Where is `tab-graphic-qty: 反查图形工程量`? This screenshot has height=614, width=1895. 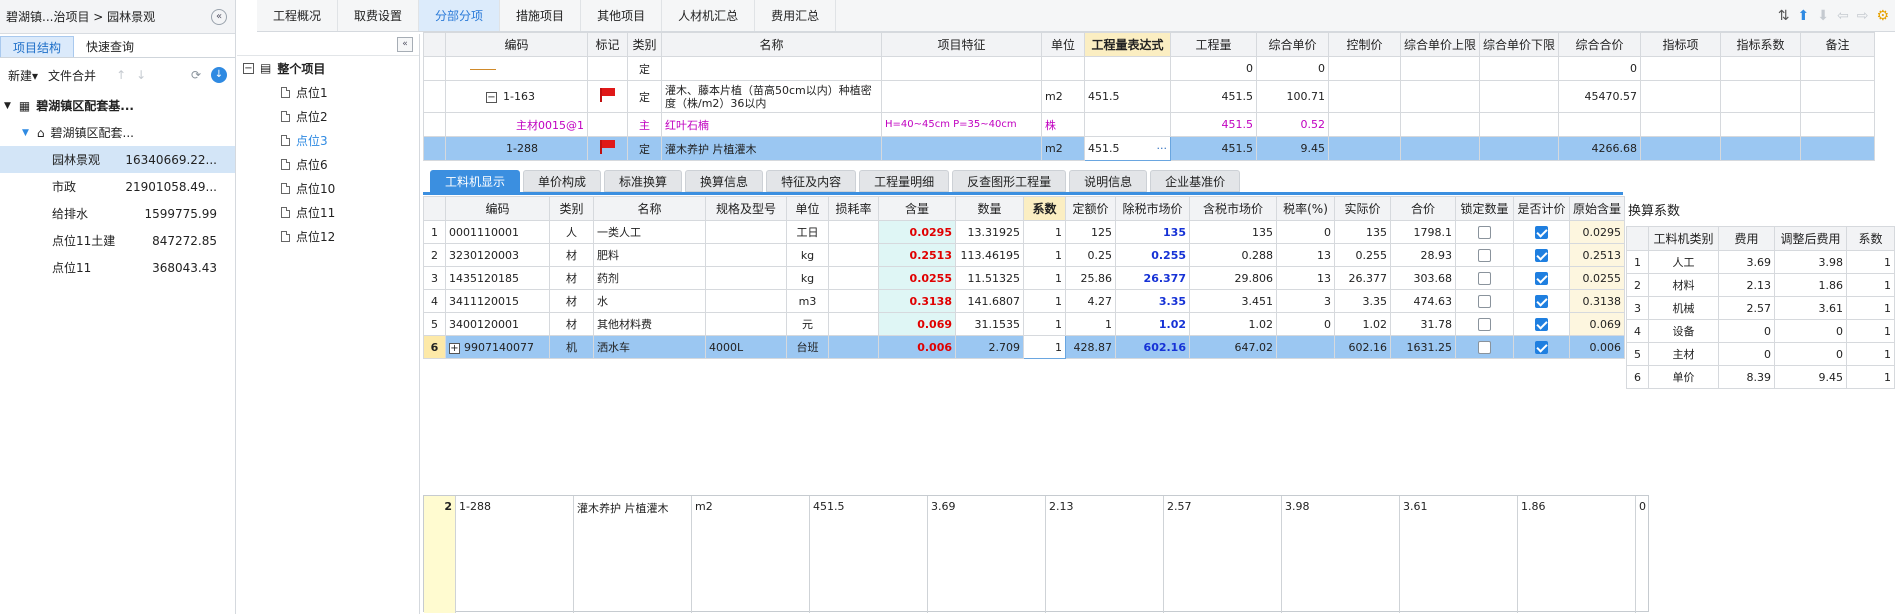 tab-graphic-qty: 反查图形工程量 is located at coordinates (1009, 181).